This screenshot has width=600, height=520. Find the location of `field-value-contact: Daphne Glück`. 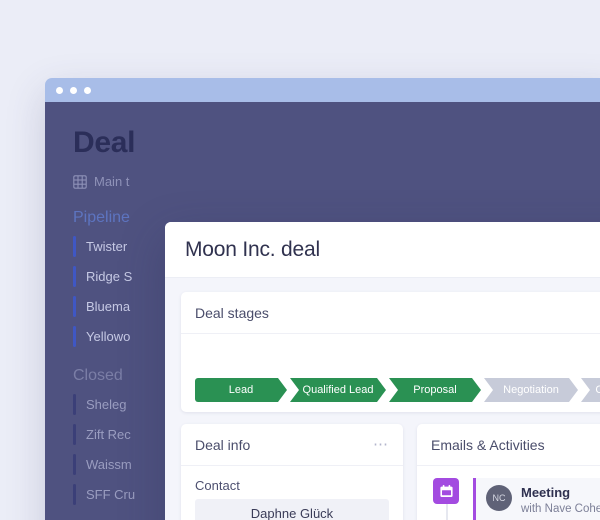

field-value-contact: Daphne Glück is located at coordinates (292, 509).